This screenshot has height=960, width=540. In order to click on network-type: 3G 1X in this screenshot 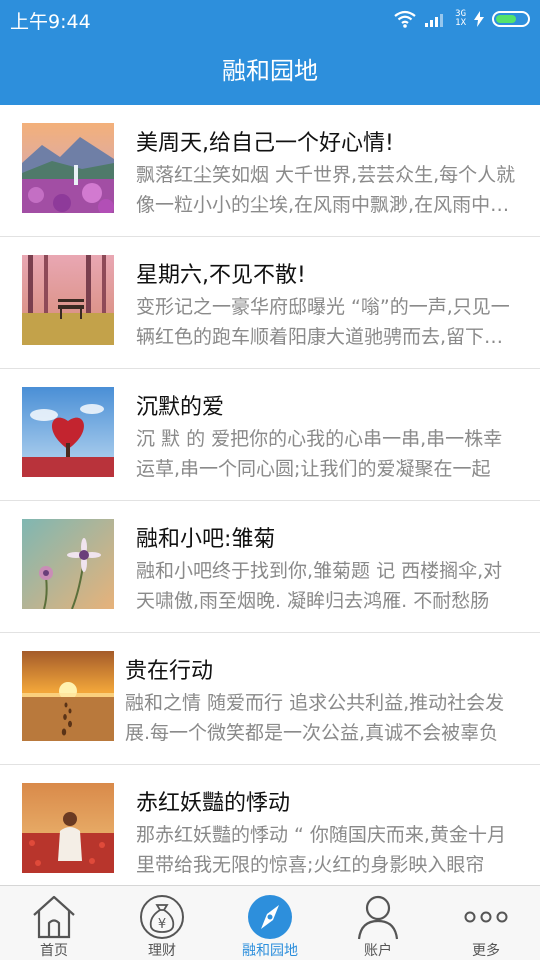, I will do `click(460, 19)`.